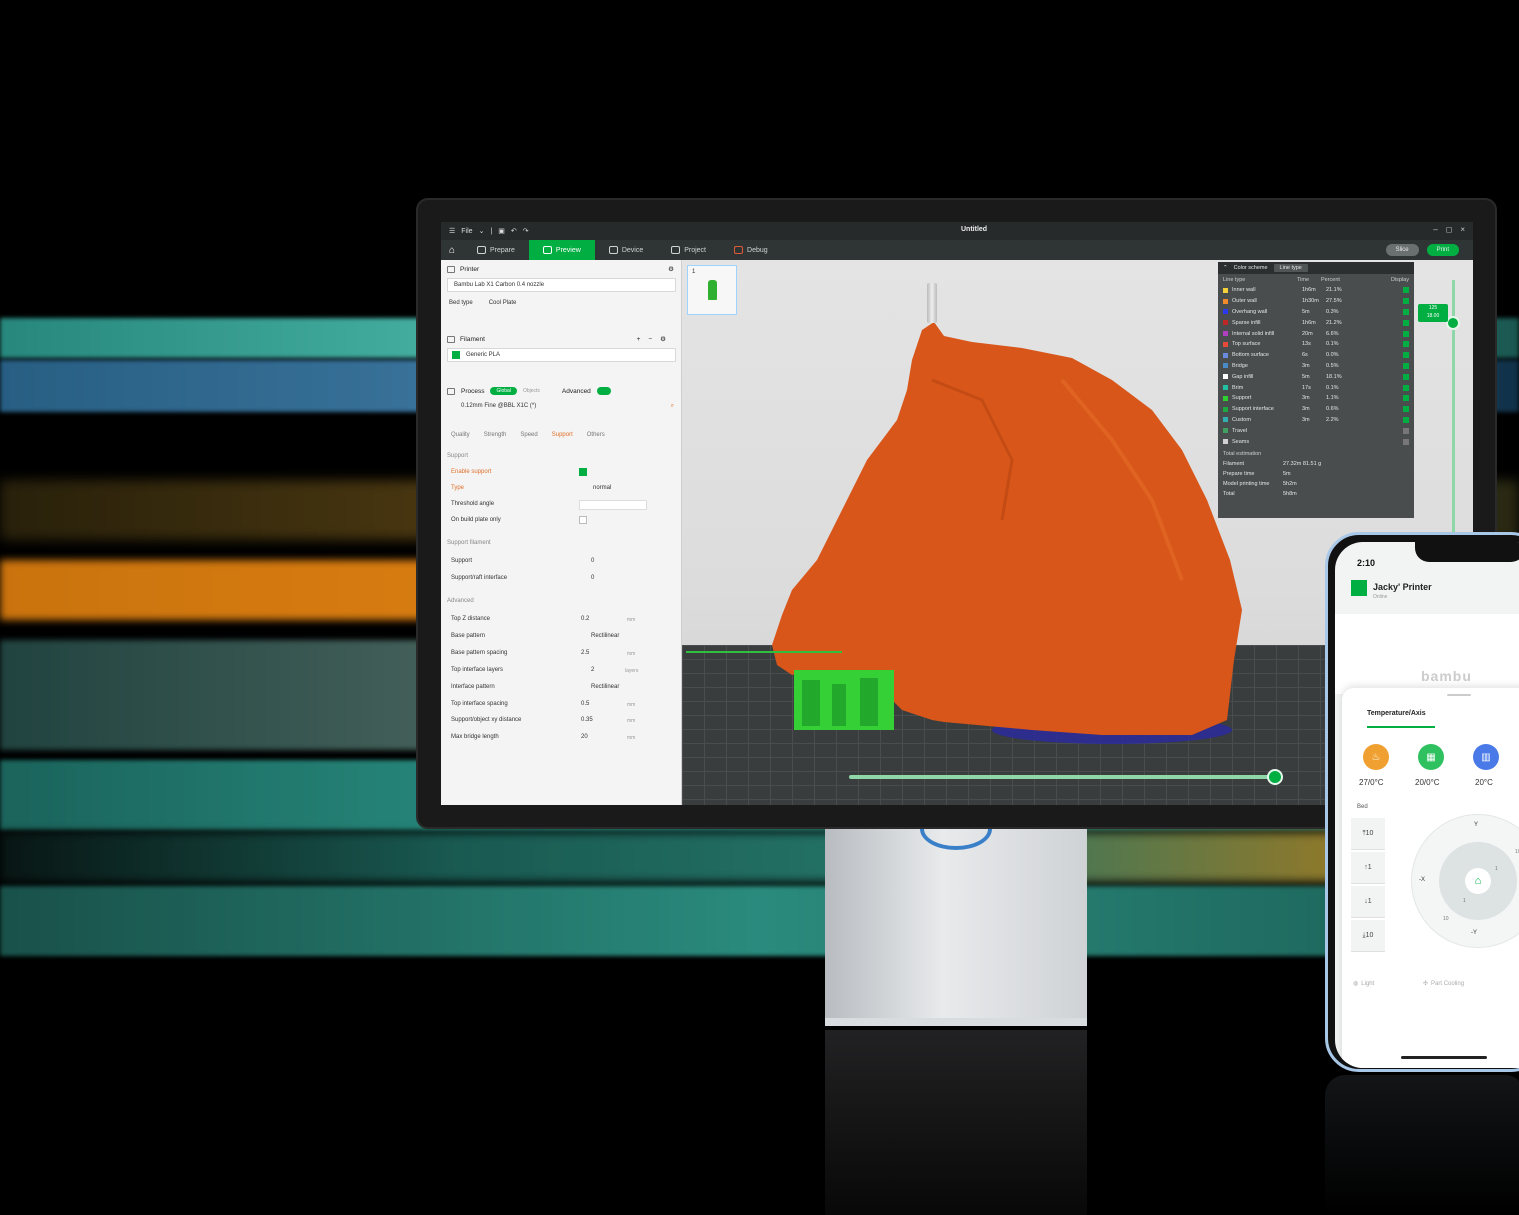 Image resolution: width=1519 pixels, height=1215 pixels. Describe the element at coordinates (1442, 250) in the screenshot. I see `print-button: Print` at that location.